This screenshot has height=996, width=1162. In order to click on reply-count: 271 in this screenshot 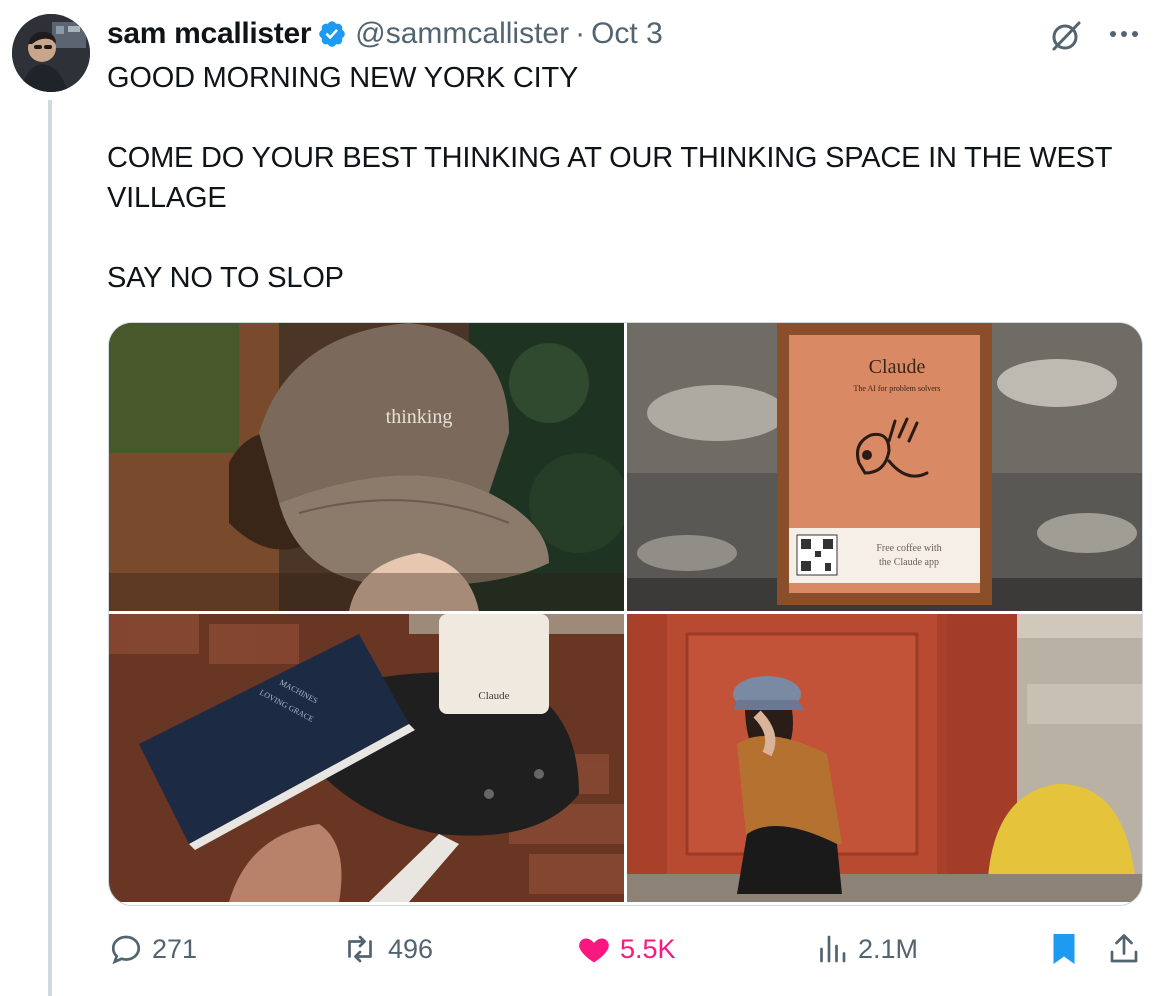, I will do `click(175, 948)`.